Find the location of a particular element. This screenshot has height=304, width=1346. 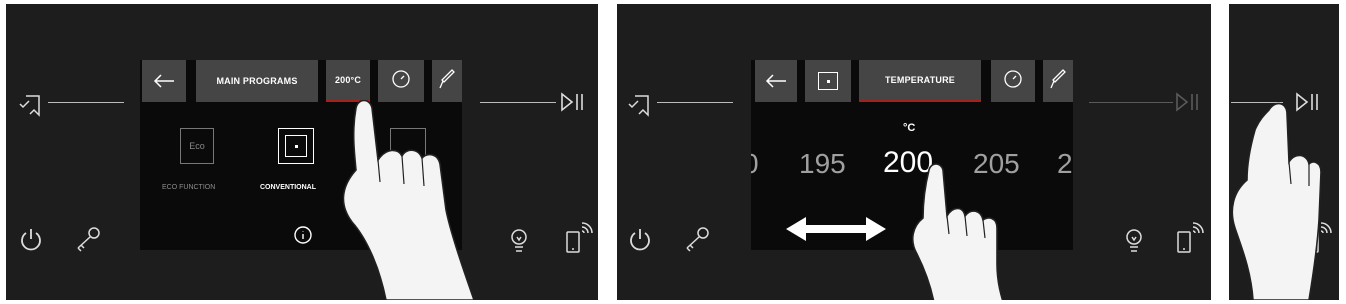

temperature-unit: °C is located at coordinates (909, 128).